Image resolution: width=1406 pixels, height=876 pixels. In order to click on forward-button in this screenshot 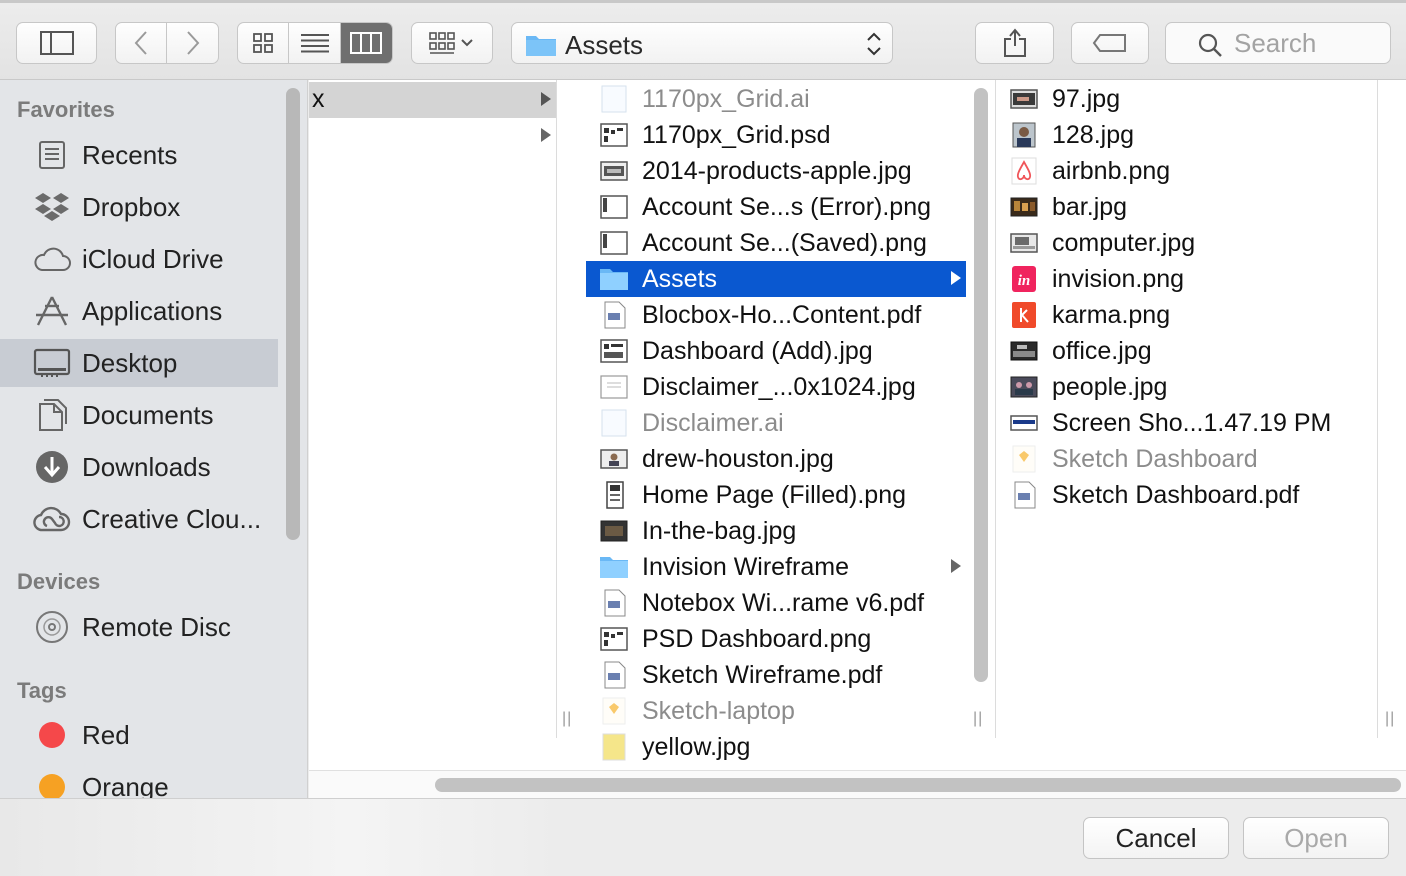, I will do `click(192, 43)`.